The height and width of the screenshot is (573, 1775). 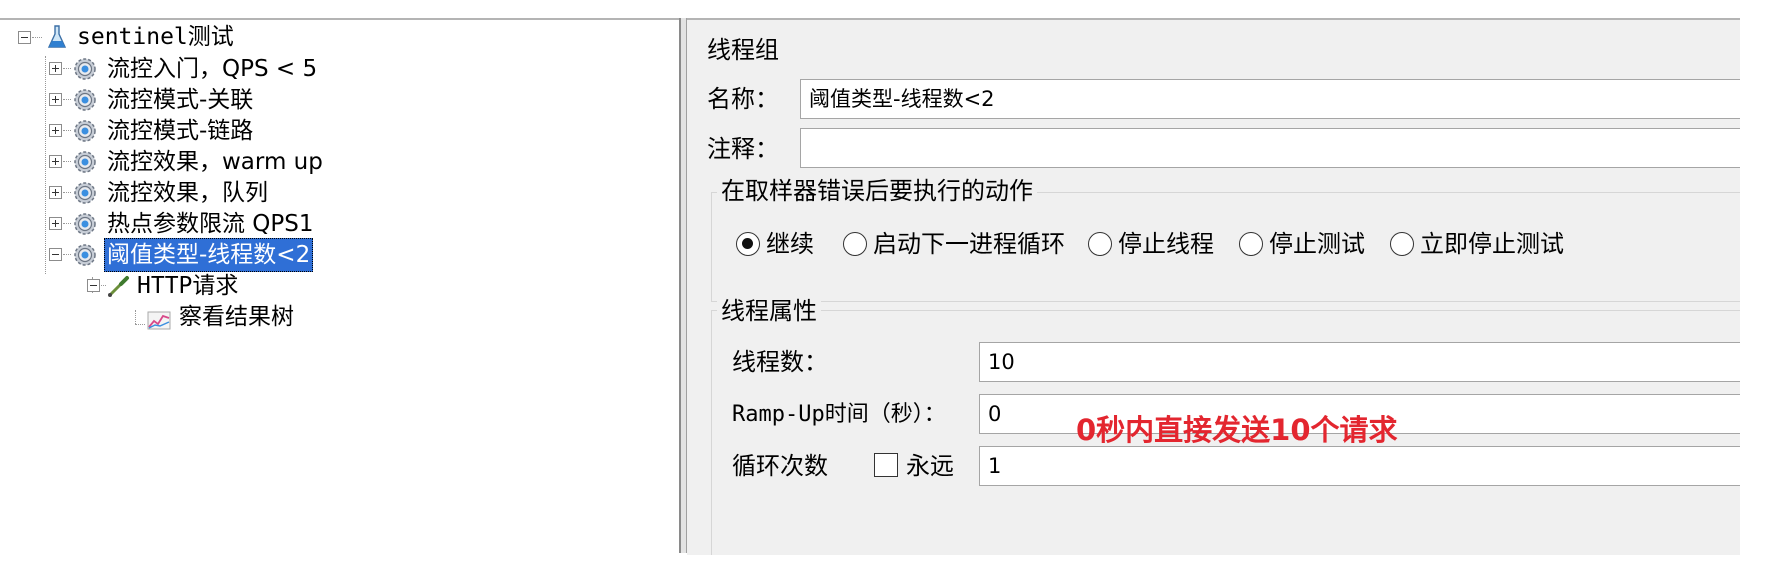 I want to click on tree-node-thread-group: 流控模式-关联, so click(x=200, y=100).